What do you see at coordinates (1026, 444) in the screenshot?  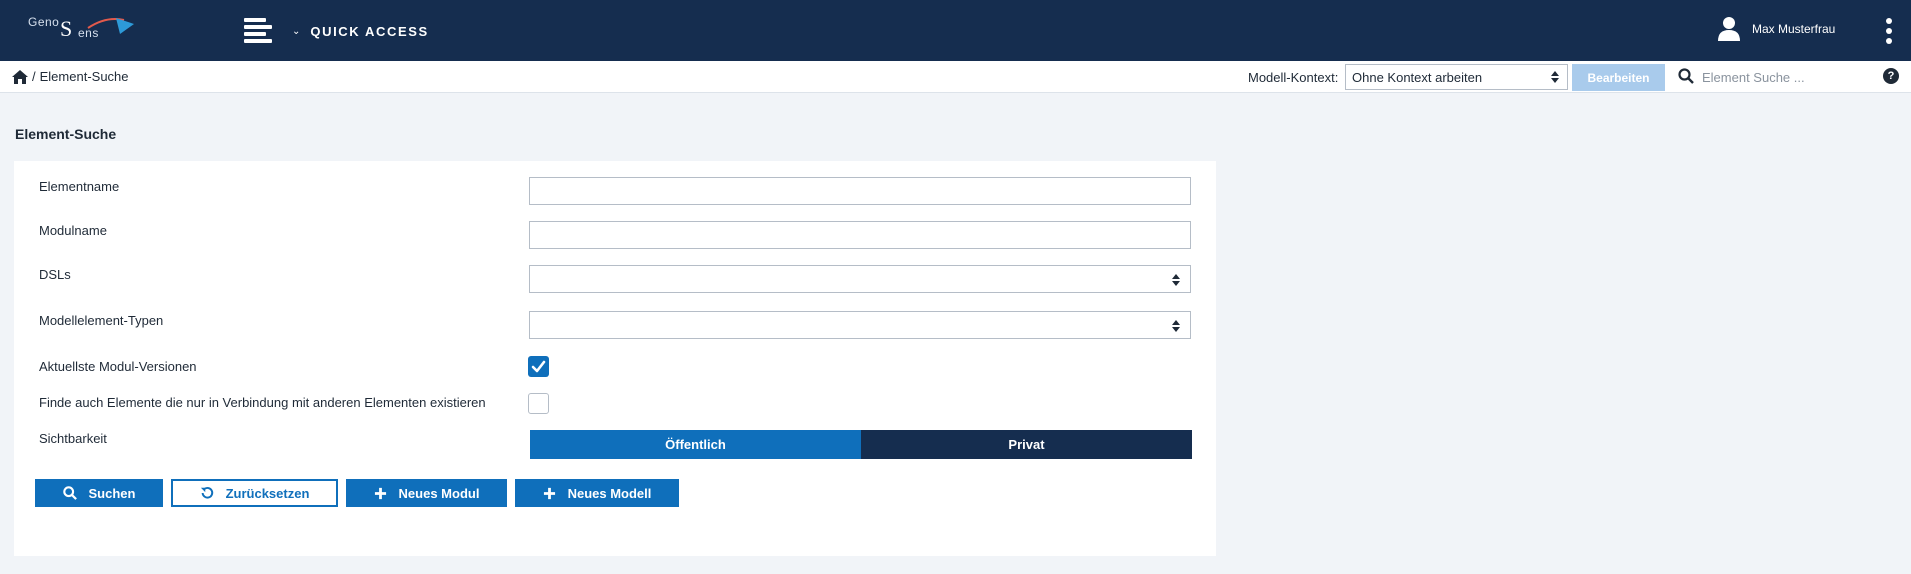 I see `visibility-private-option: Privat` at bounding box center [1026, 444].